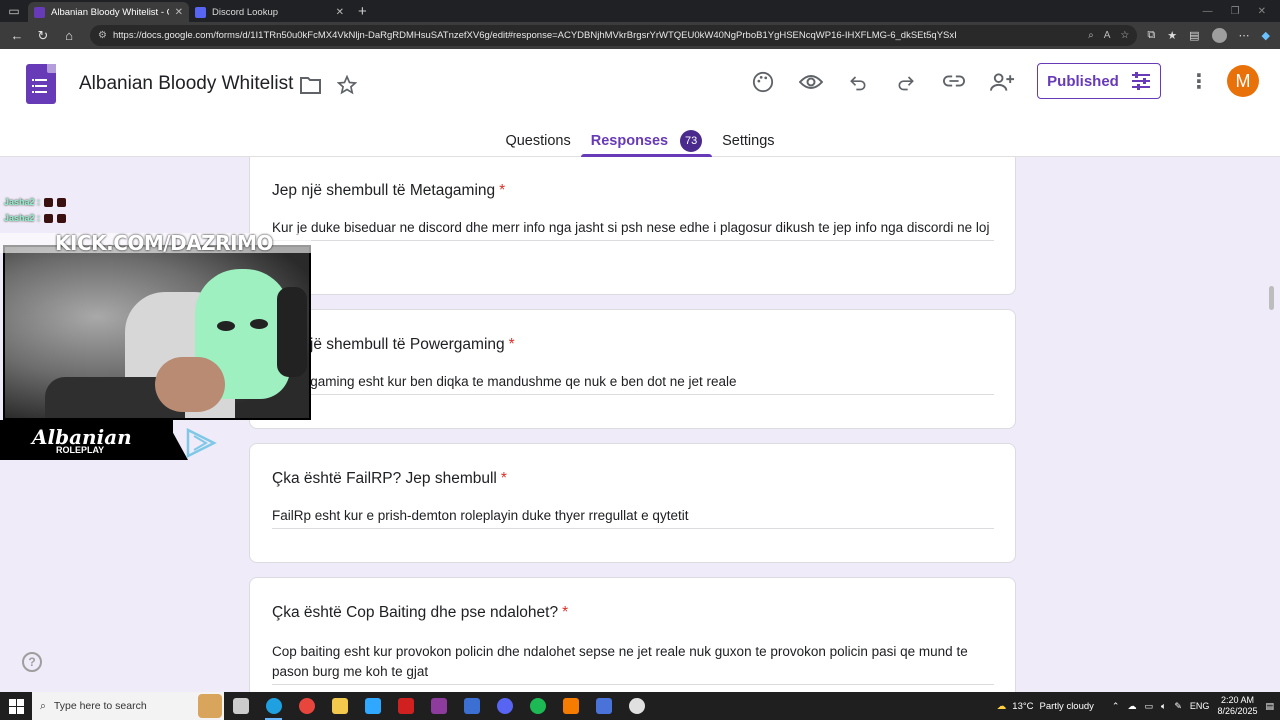 The image size is (1280, 720). Describe the element at coordinates (155, 243) in the screenshot. I see `kick-channel-banner: KICK.COM/DAZRIMO` at that location.